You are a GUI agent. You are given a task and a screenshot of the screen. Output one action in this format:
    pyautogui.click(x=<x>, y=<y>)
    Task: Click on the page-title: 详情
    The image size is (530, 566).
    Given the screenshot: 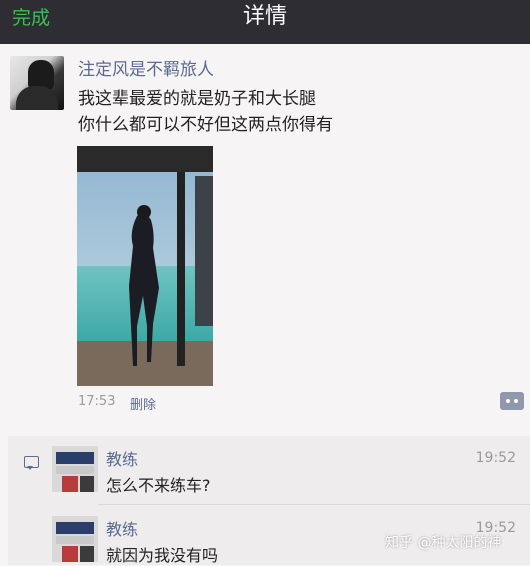 What is the action you would take?
    pyautogui.click(x=264, y=16)
    